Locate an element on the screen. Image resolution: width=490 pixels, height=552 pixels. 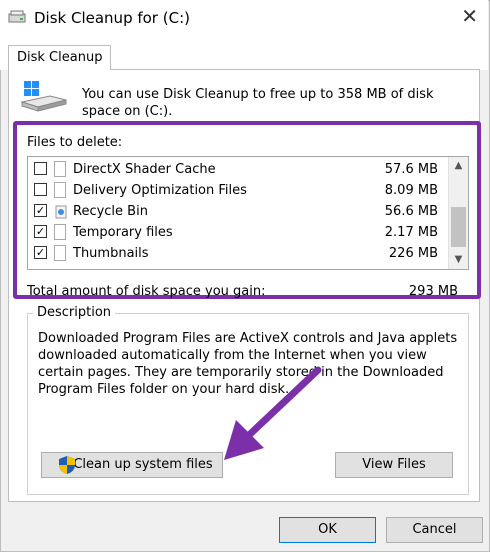
list-item: Delivery Optimization Files 8.09 MB is located at coordinates (238, 190).